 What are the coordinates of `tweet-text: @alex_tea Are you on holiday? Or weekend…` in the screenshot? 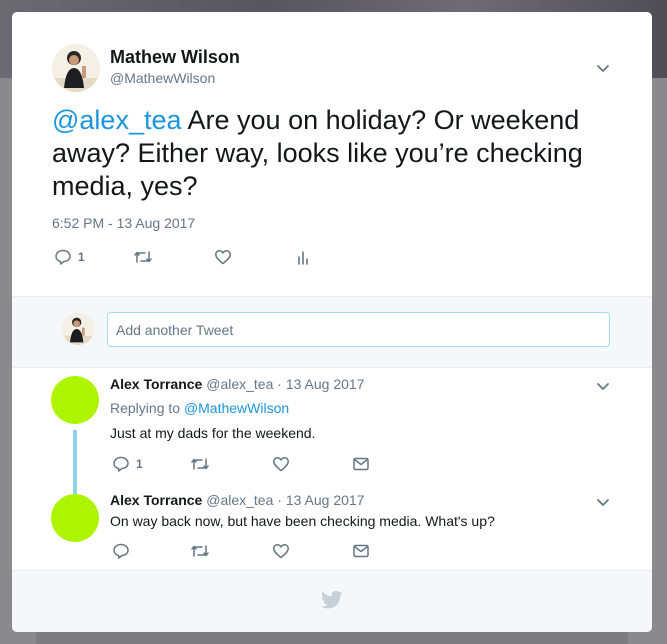 It's located at (332, 153).